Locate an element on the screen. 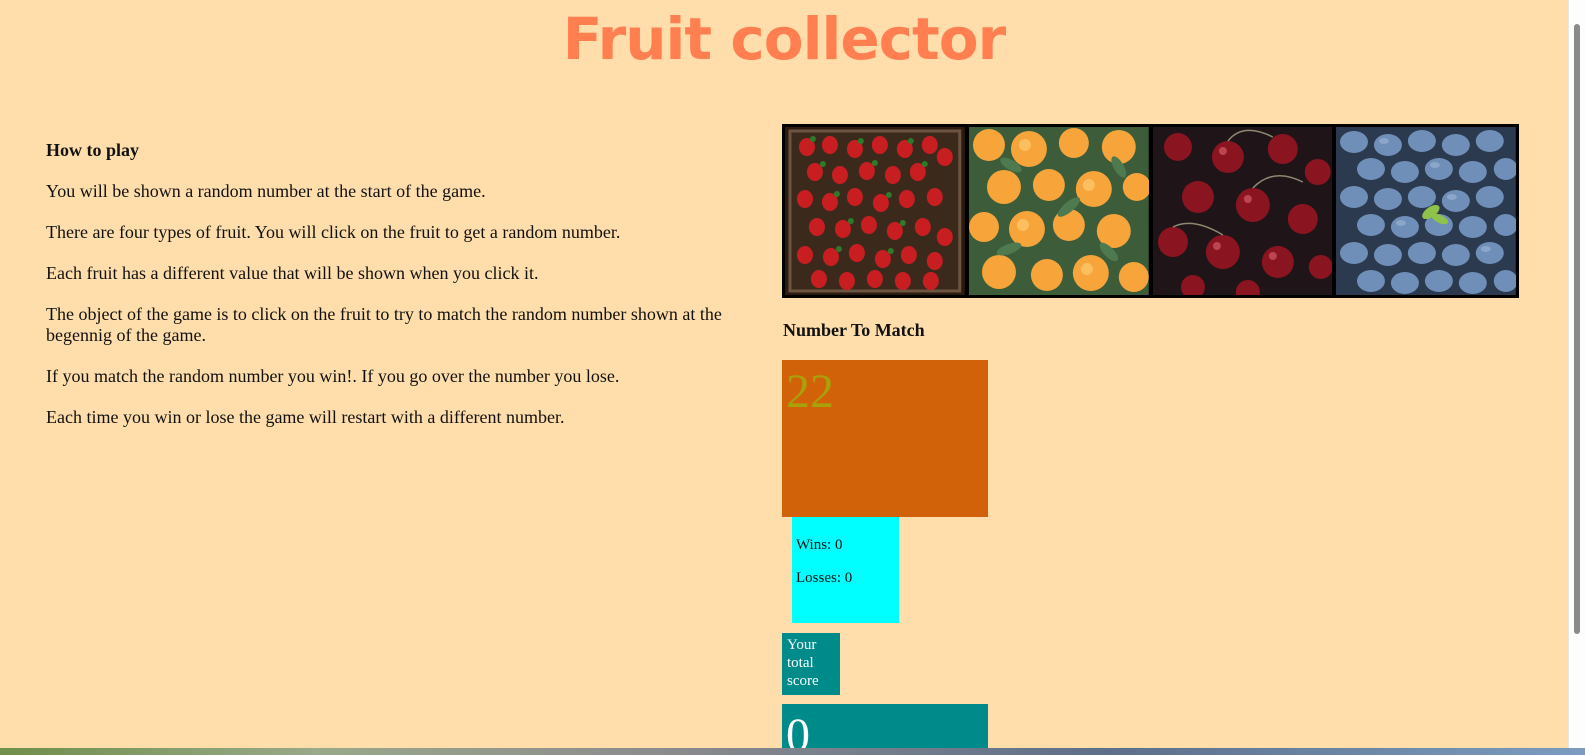 Image resolution: width=1585 pixels, height=755 pixels. losses-counter: Losses: 0 is located at coordinates (824, 578).